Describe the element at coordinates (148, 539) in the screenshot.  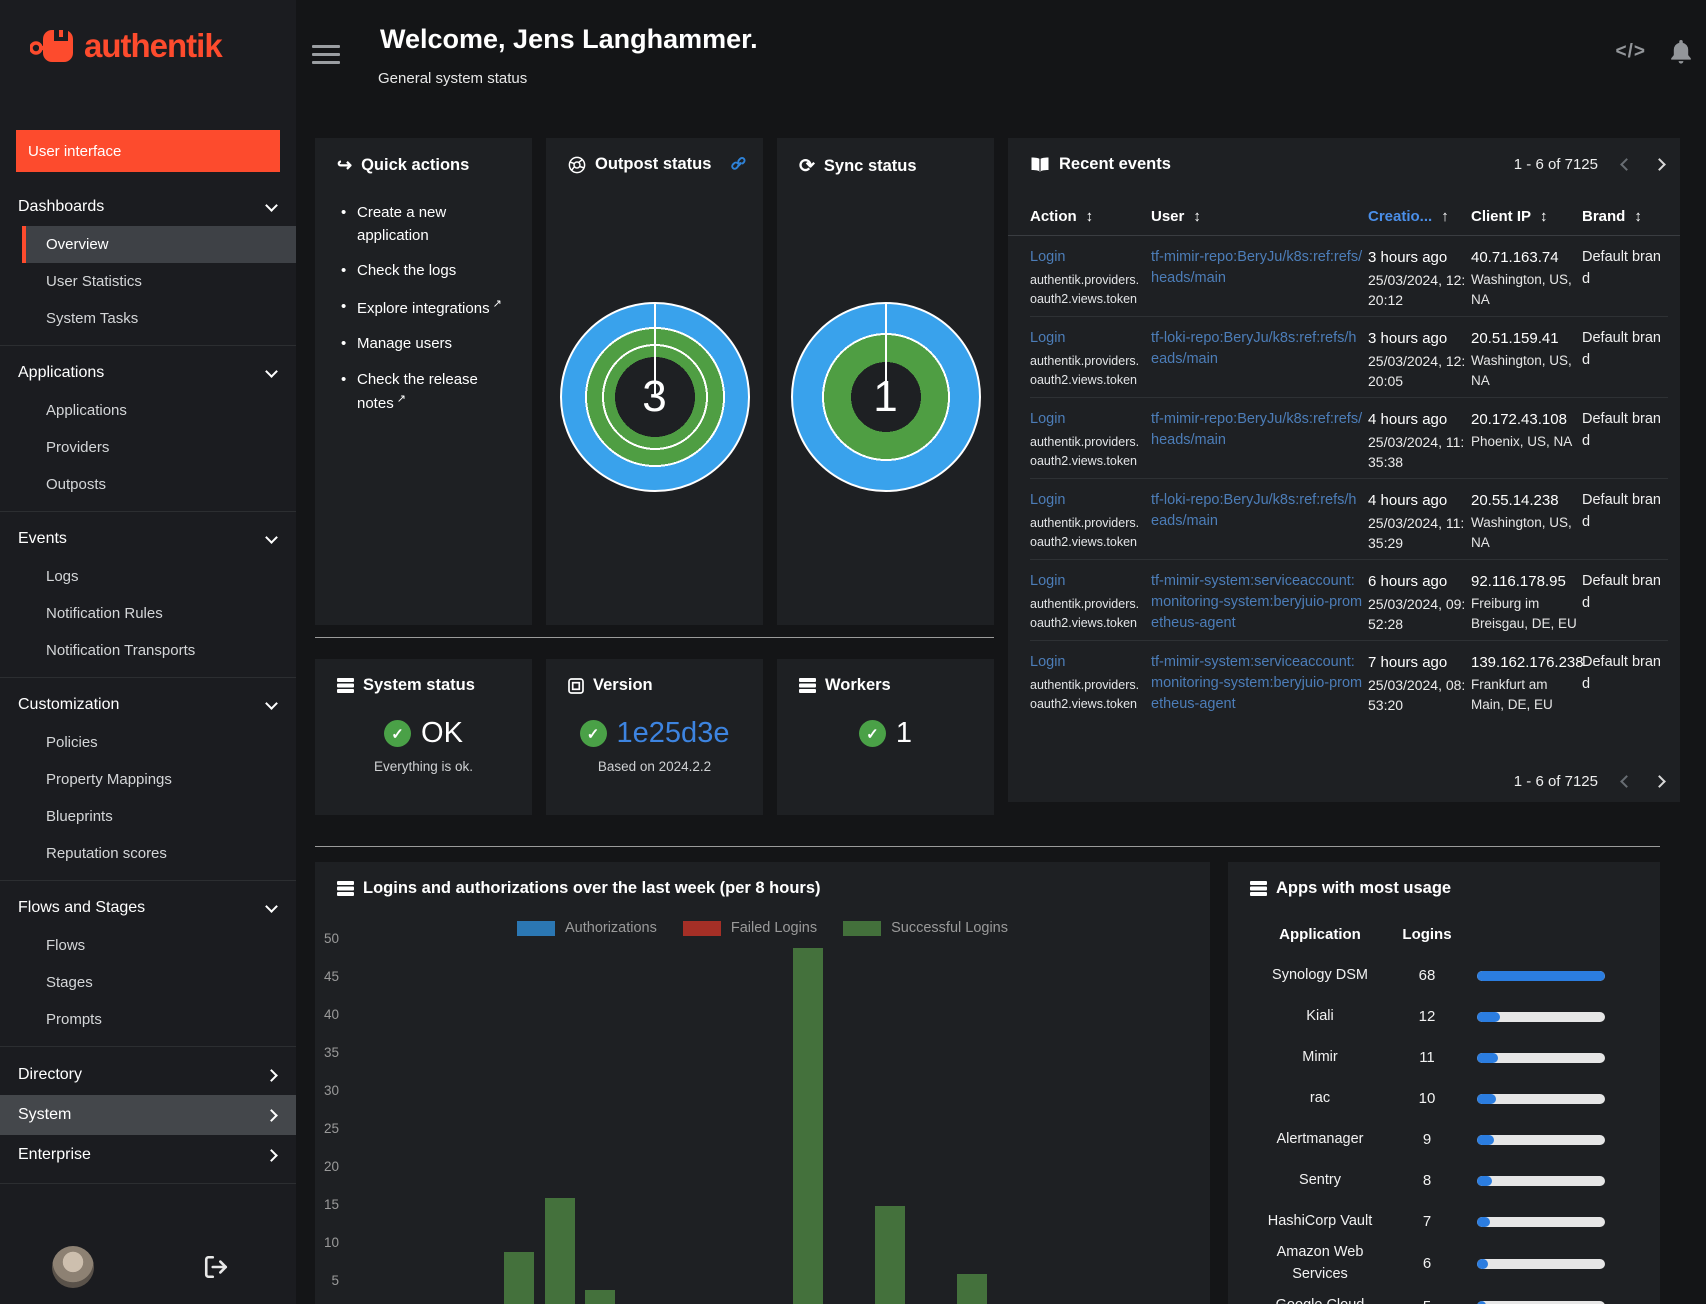
I see `sidebar-section-events: Events` at that location.